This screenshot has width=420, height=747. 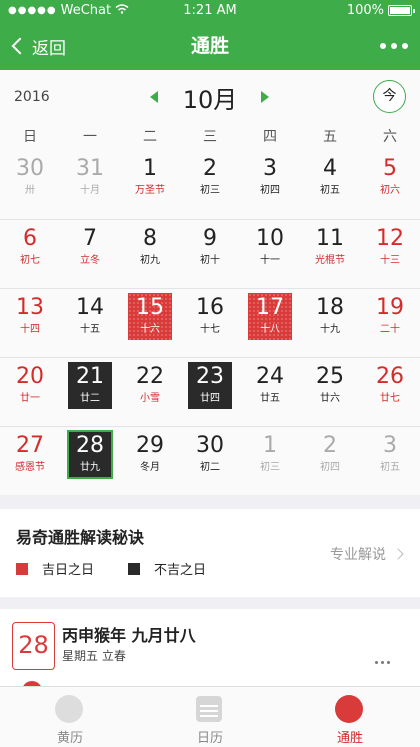 What do you see at coordinates (390, 168) in the screenshot?
I see `day-number: 5` at bounding box center [390, 168].